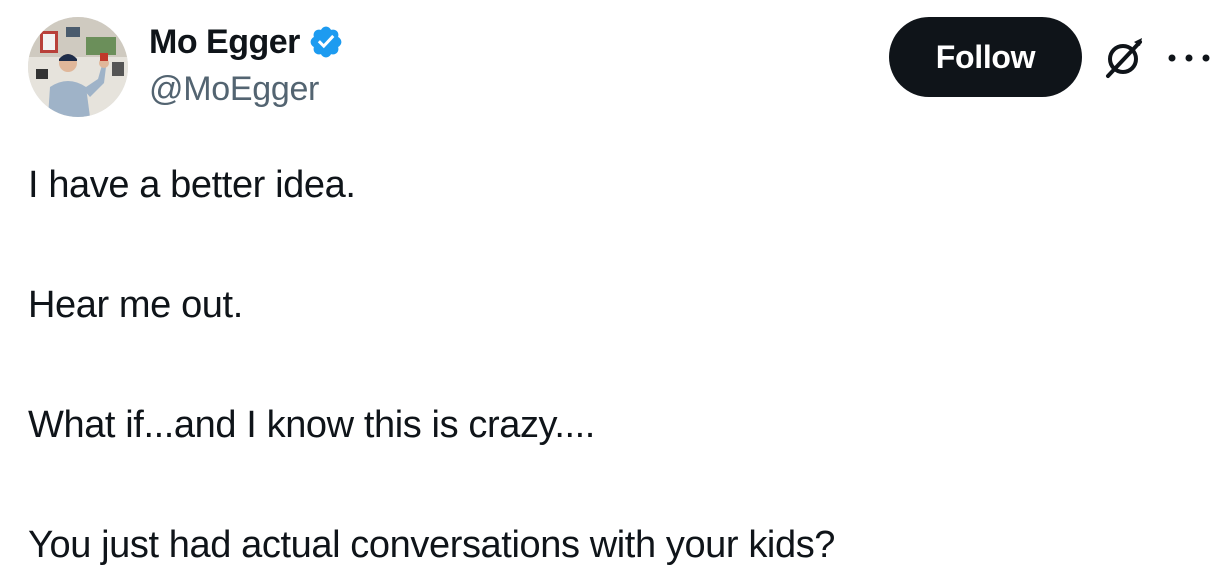 Image resolution: width=1224 pixels, height=582 pixels. I want to click on verified-badge-icon, so click(326, 42).